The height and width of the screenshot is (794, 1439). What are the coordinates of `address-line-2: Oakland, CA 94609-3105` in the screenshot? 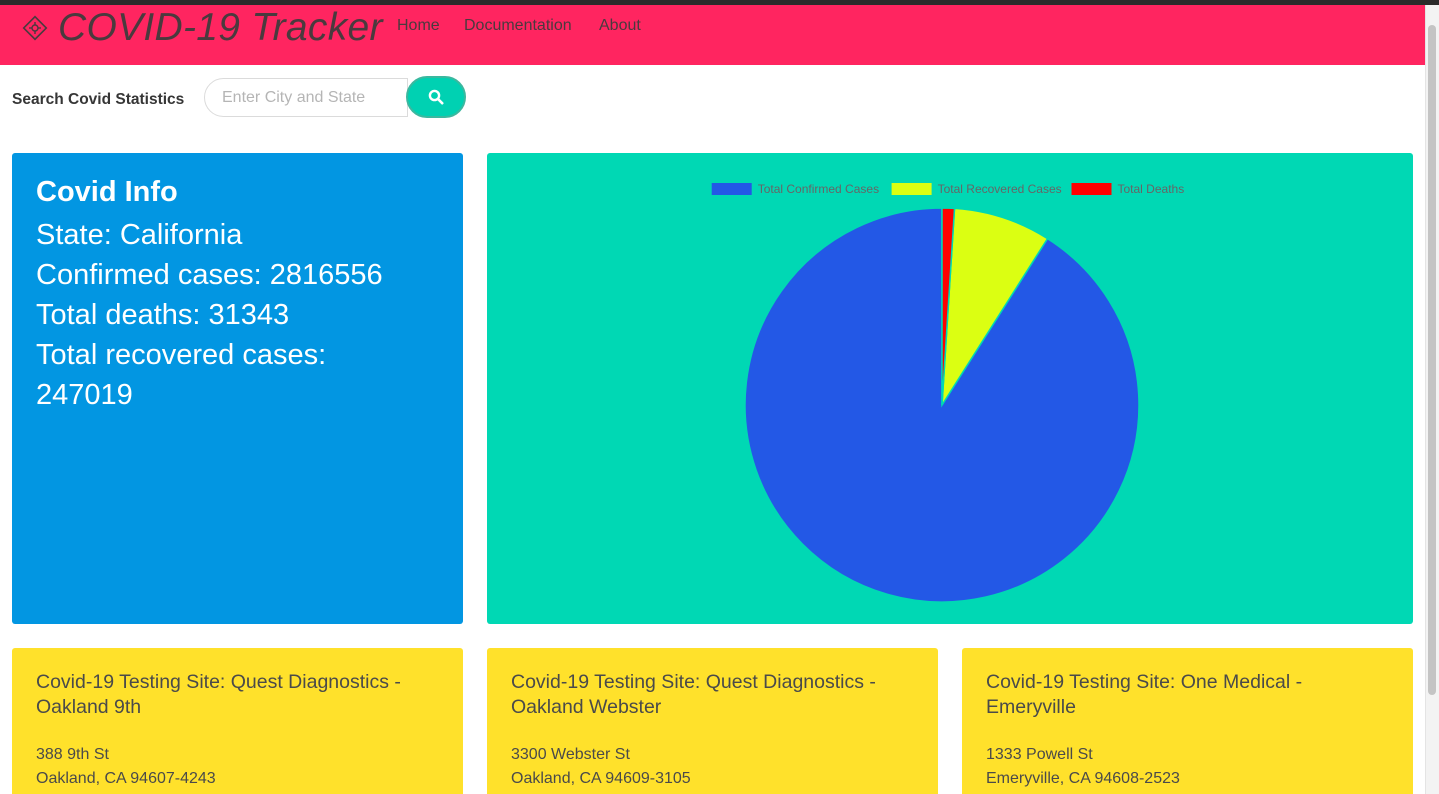 It's located at (601, 778).